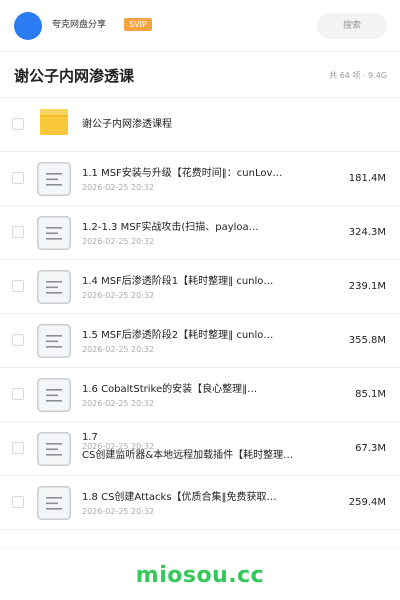 This screenshot has width=400, height=600. Describe the element at coordinates (370, 394) in the screenshot. I see `item-size: 85.1M` at that location.